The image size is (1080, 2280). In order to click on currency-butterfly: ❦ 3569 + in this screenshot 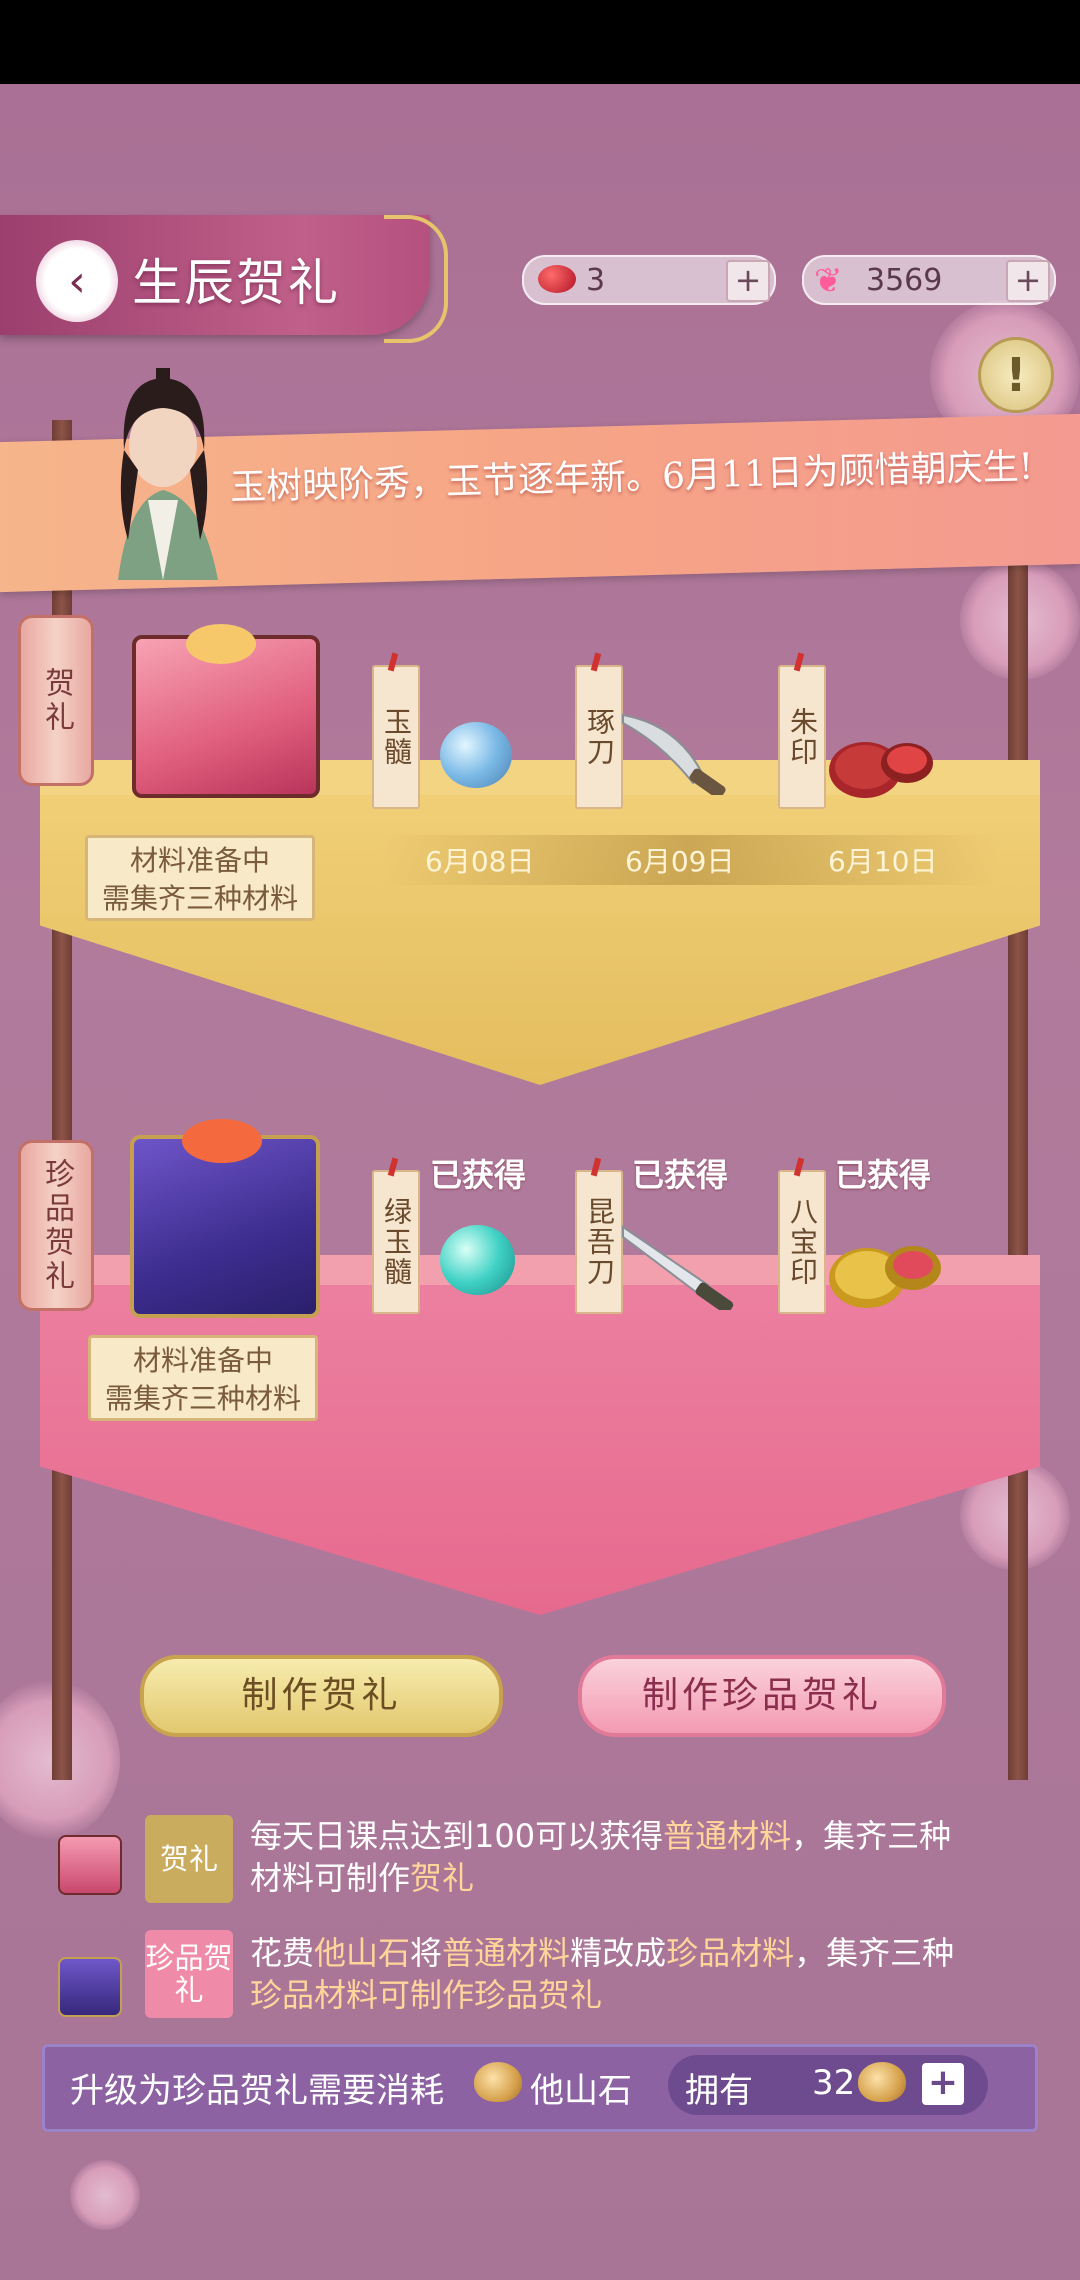, I will do `click(929, 280)`.